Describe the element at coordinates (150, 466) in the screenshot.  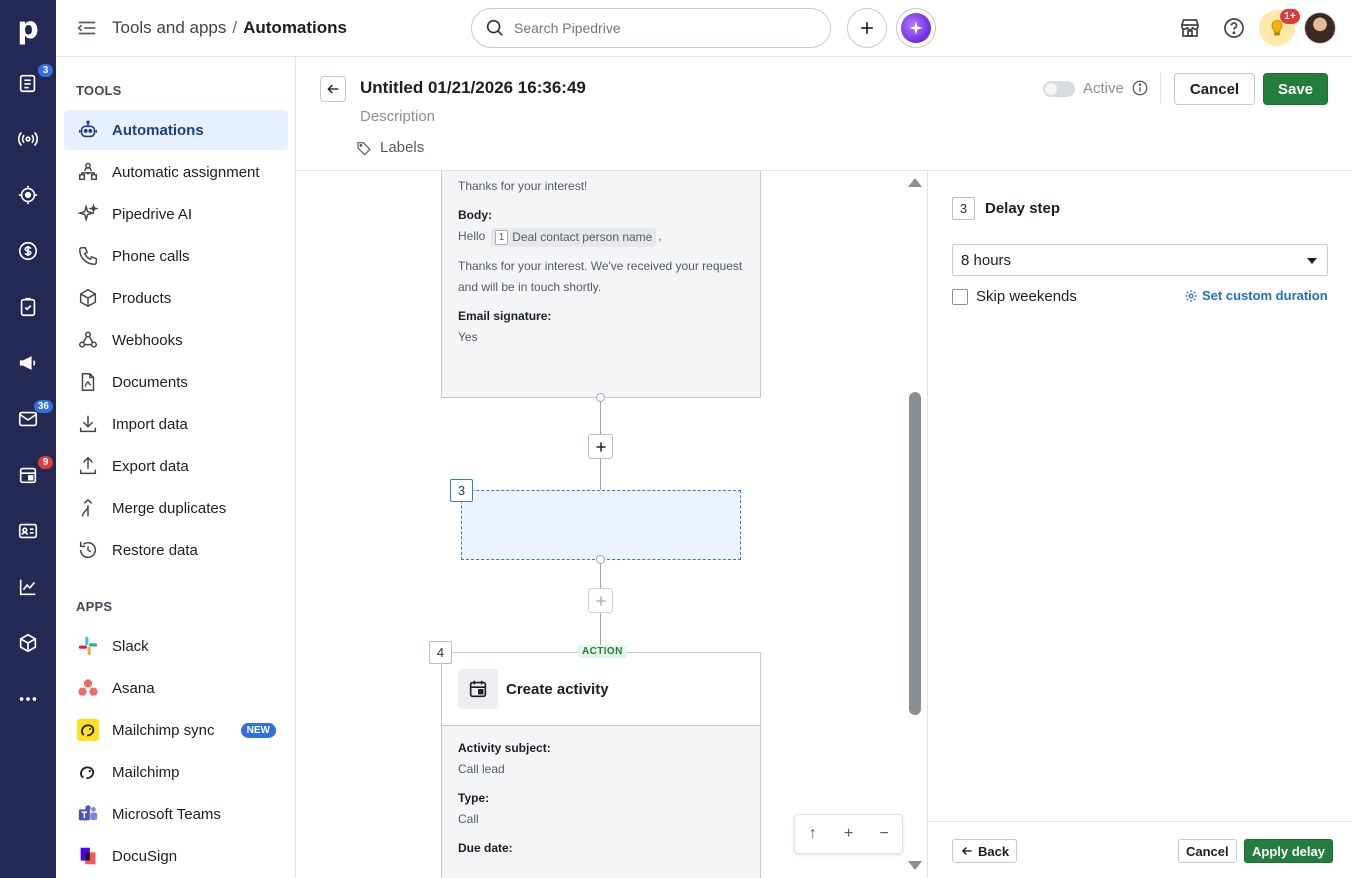
I see `nav-label: Export data` at that location.